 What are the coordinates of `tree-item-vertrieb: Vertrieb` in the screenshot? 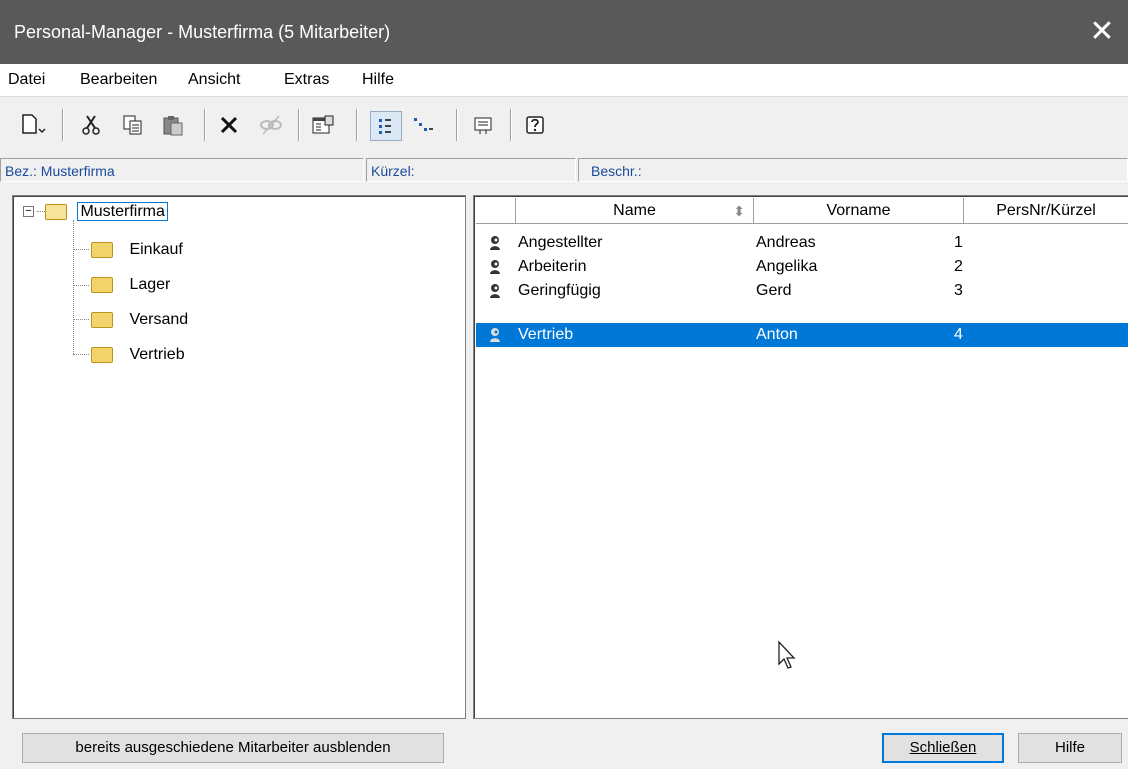 It's located at (138, 355).